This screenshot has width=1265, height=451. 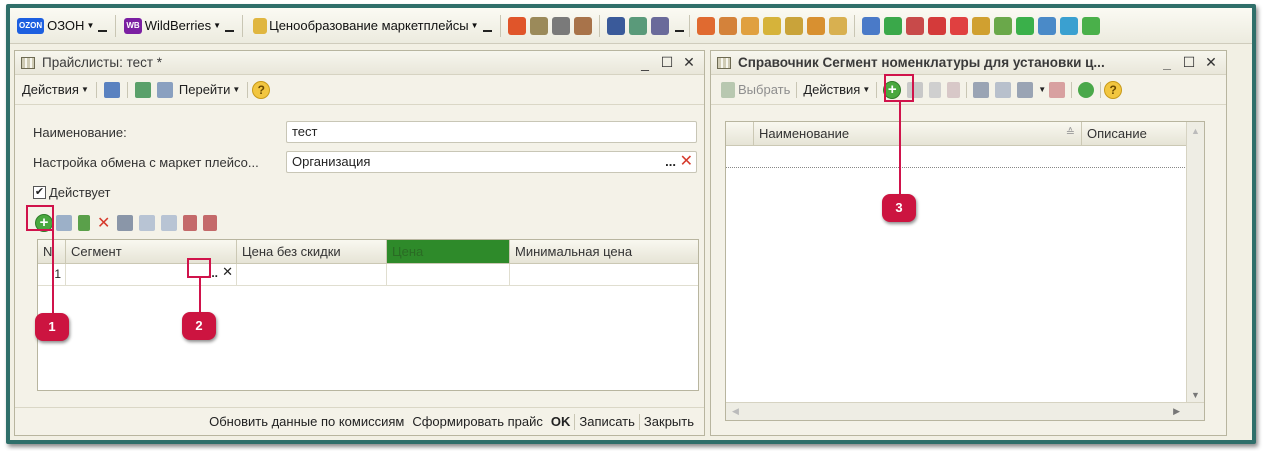 I want to click on column-header-price: Цена, so click(x=448, y=251).